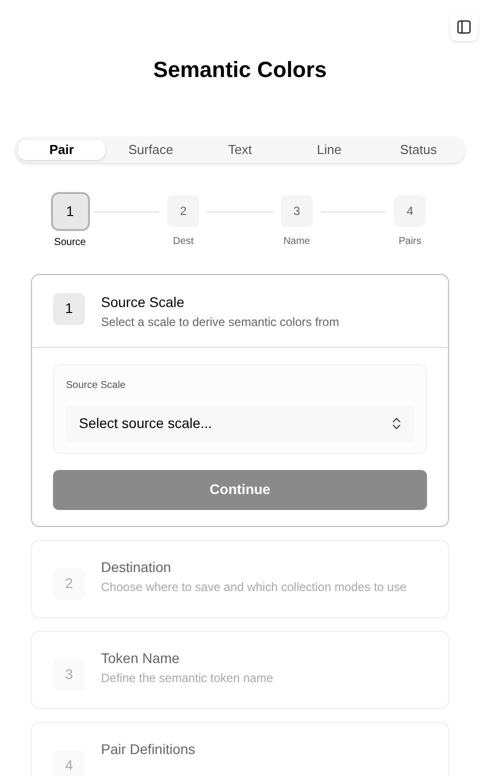 The height and width of the screenshot is (776, 480). What do you see at coordinates (220, 322) in the screenshot?
I see `card-description: Select a scale to derive semantic colors from` at bounding box center [220, 322].